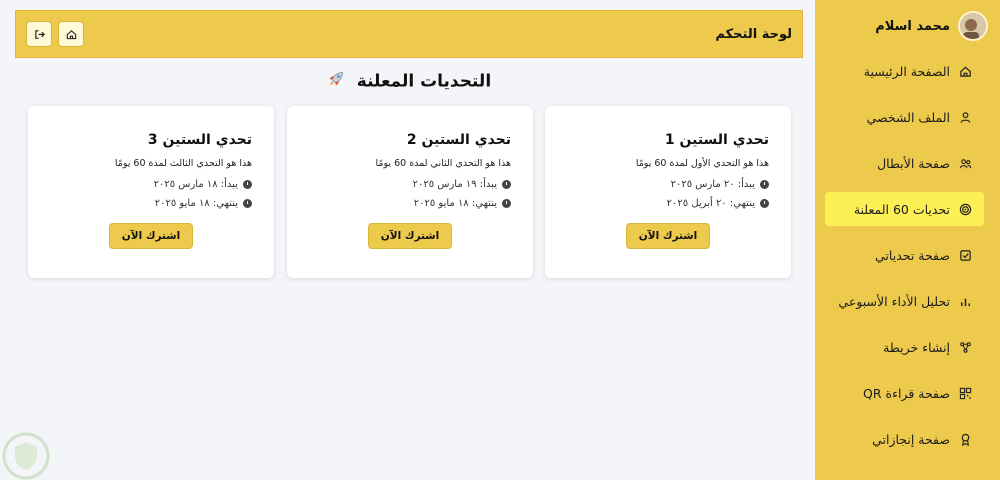  I want to click on sidebar-item-profile: الملف الشخصي, so click(904, 117).